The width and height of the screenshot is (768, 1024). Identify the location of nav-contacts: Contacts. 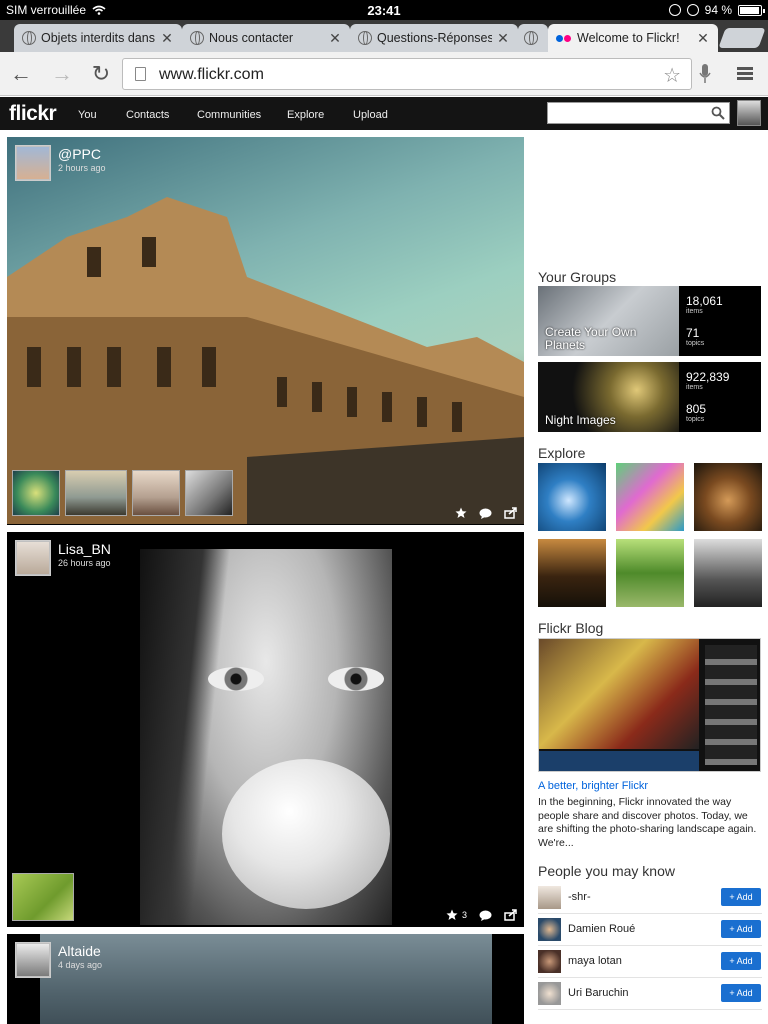
(147, 115).